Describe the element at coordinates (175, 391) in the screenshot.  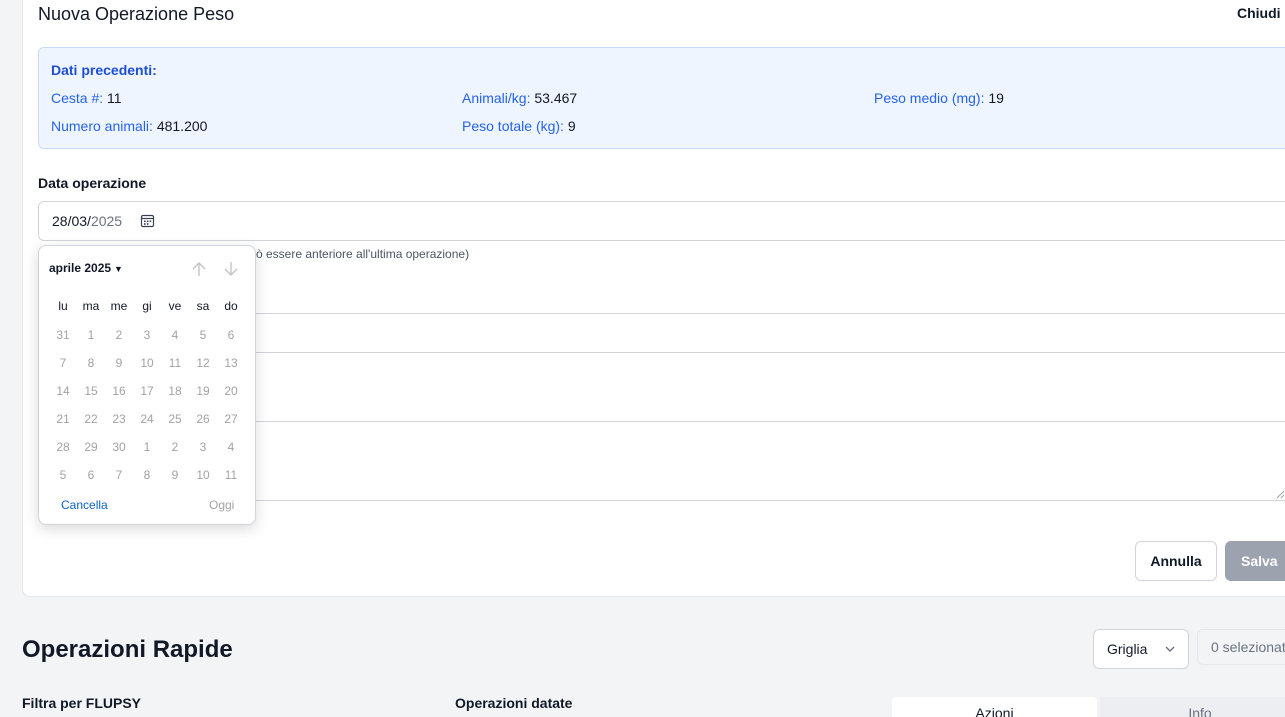
I see `calendar-day: 18` at that location.